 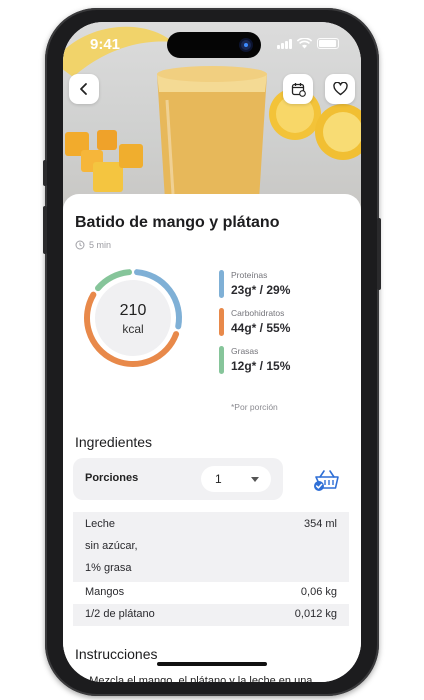 I want to click on macro-value: 12g* / 15%, so click(x=261, y=366).